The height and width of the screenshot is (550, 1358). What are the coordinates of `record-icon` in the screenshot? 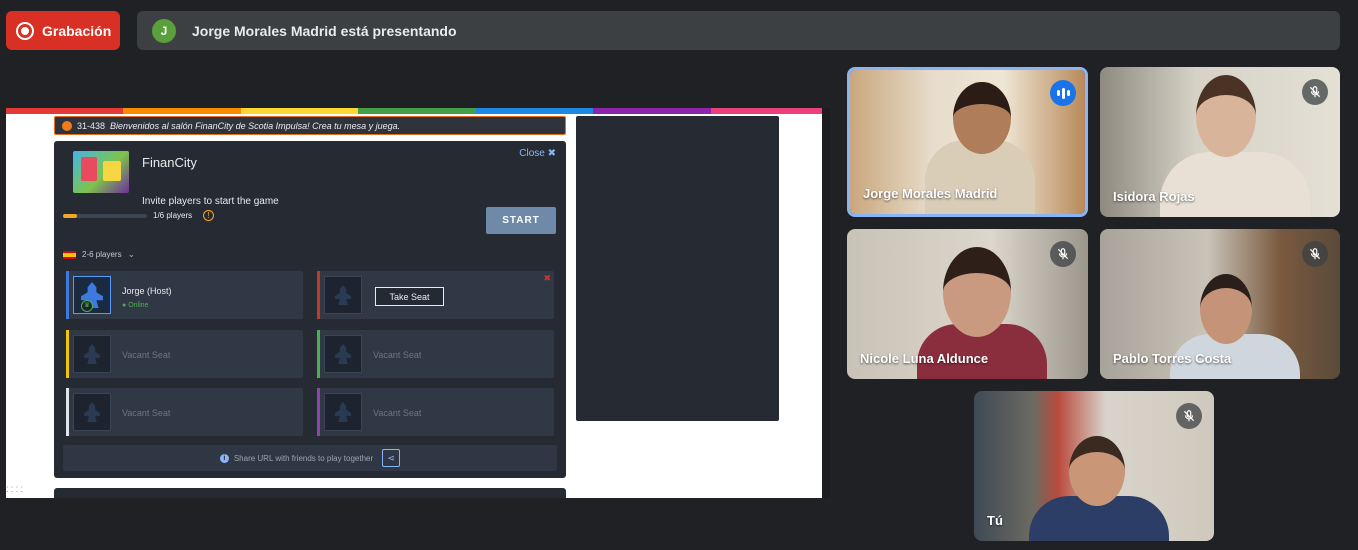 It's located at (25, 30).